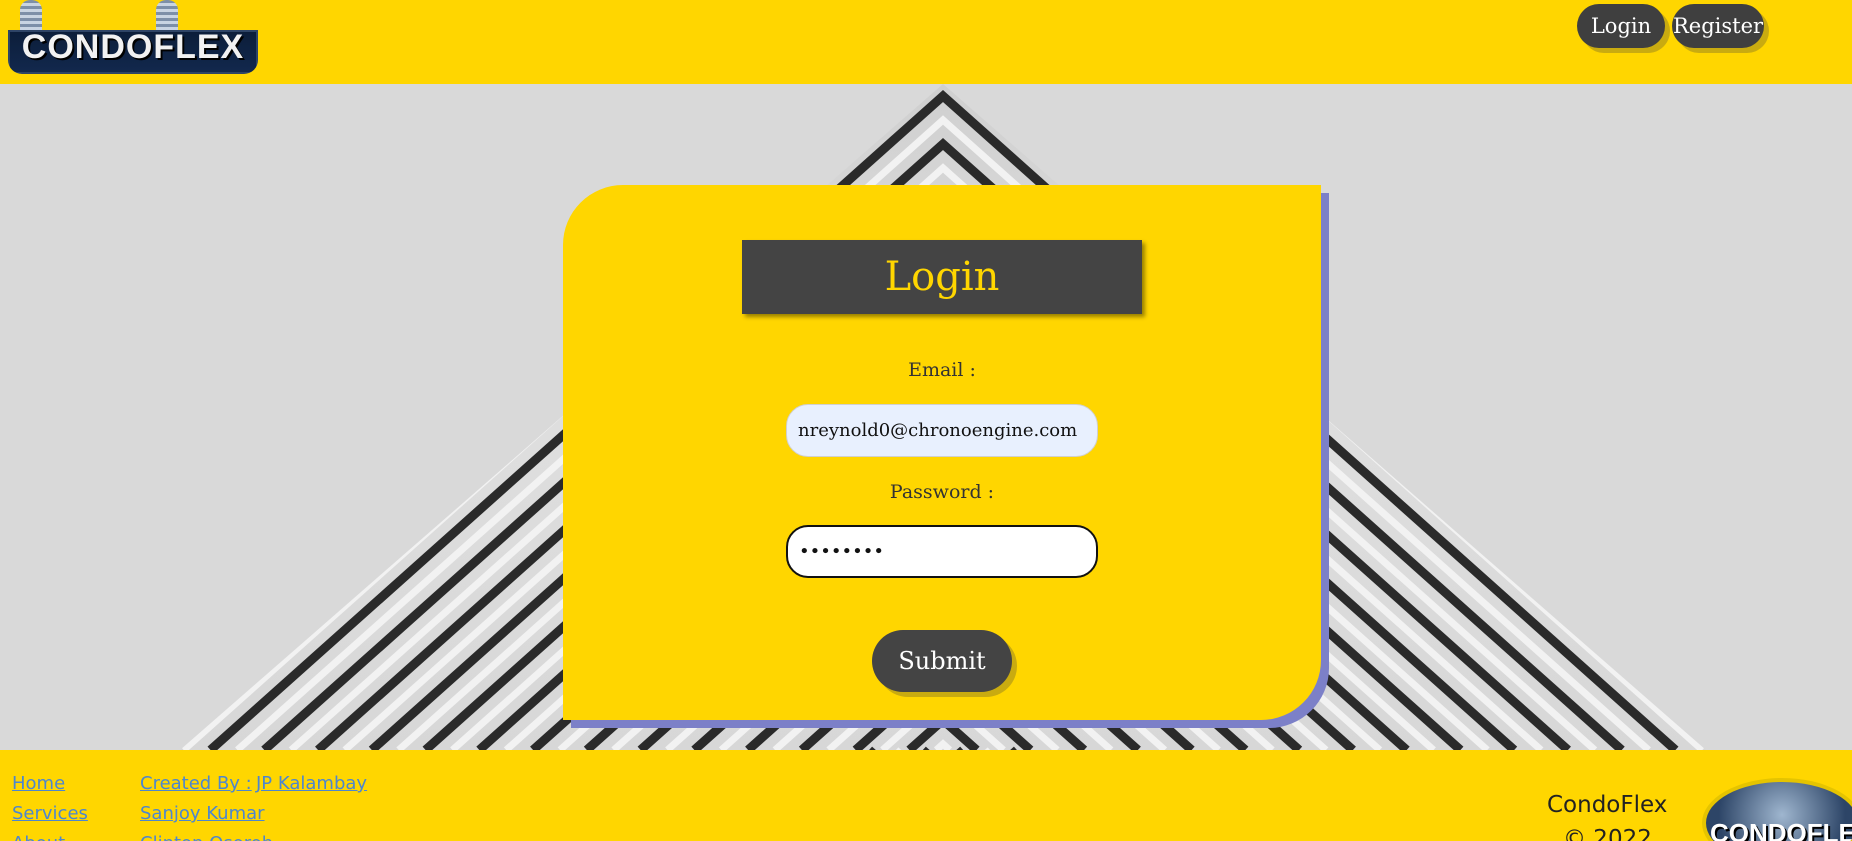  I want to click on submit-button: Submit, so click(942, 661).